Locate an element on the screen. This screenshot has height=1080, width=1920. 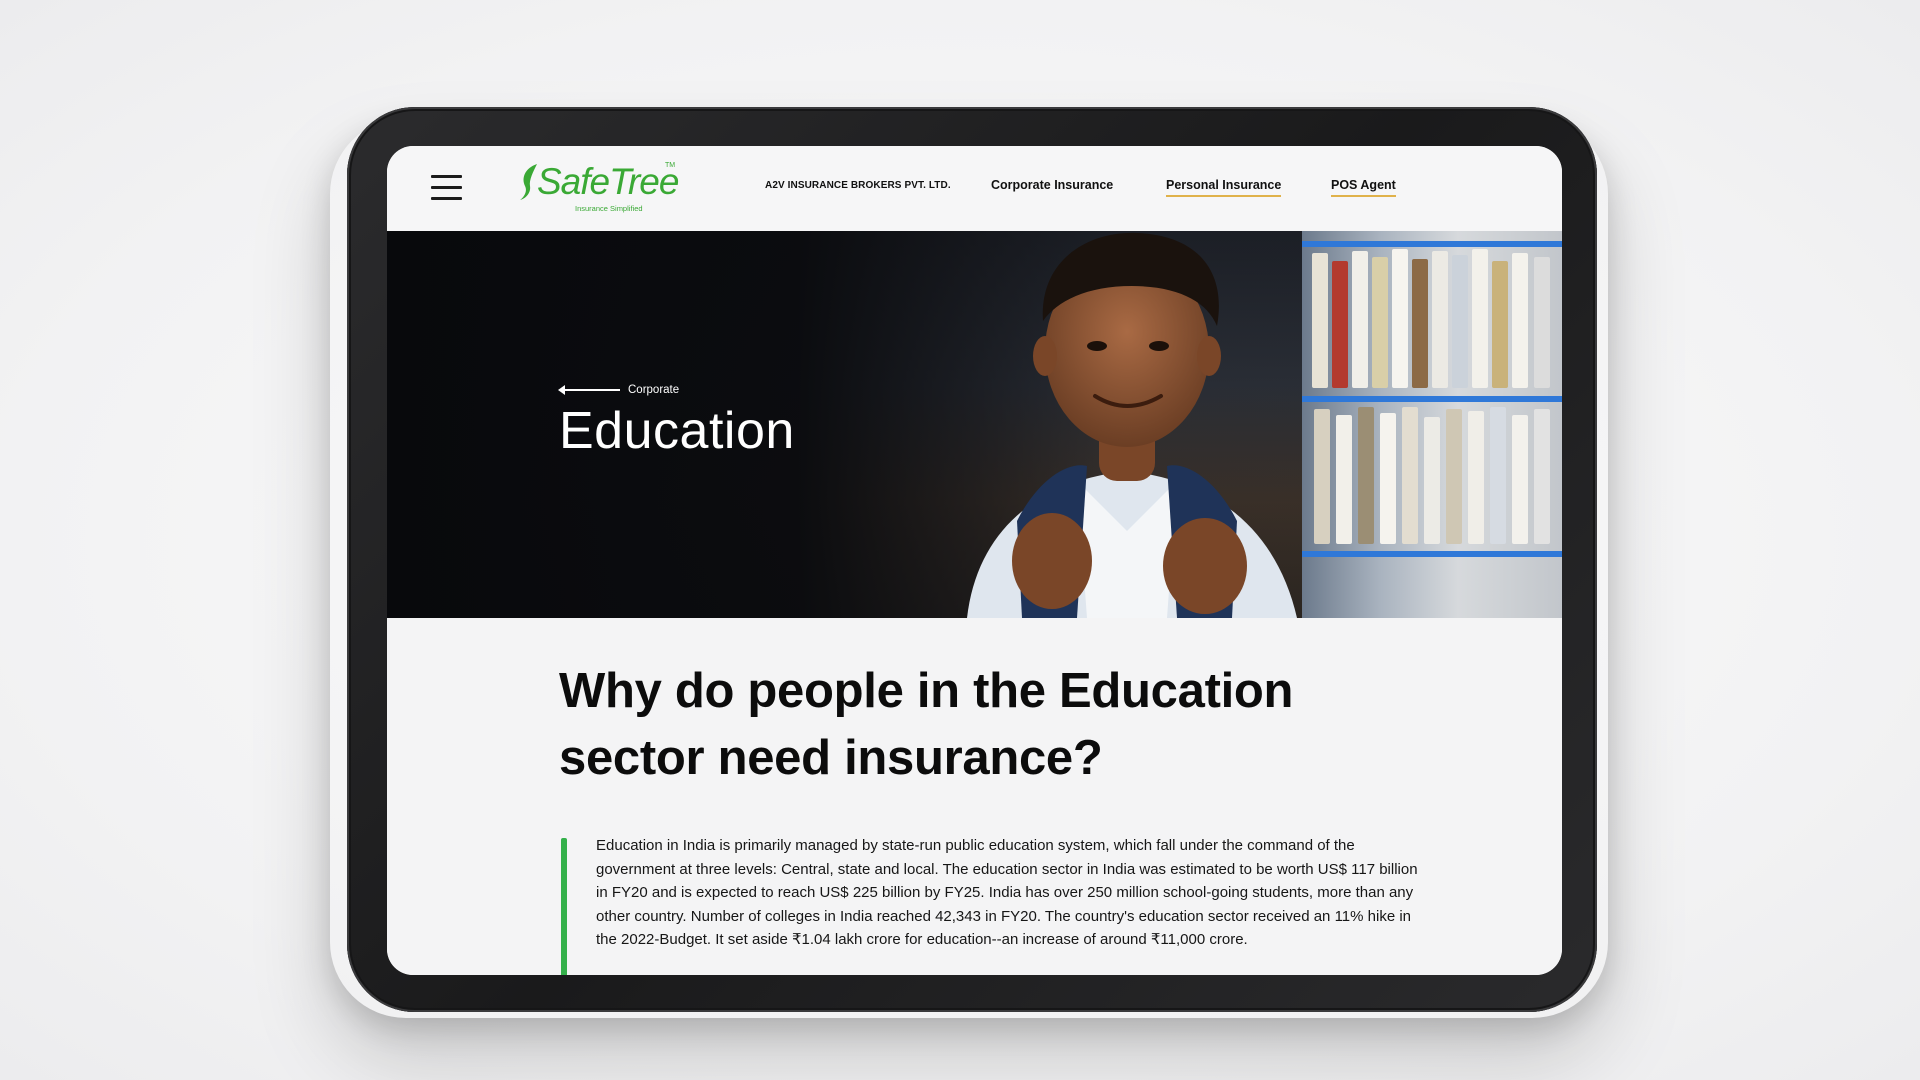
nav-personal-insurance: Personal Insurance is located at coordinates (1224, 187).